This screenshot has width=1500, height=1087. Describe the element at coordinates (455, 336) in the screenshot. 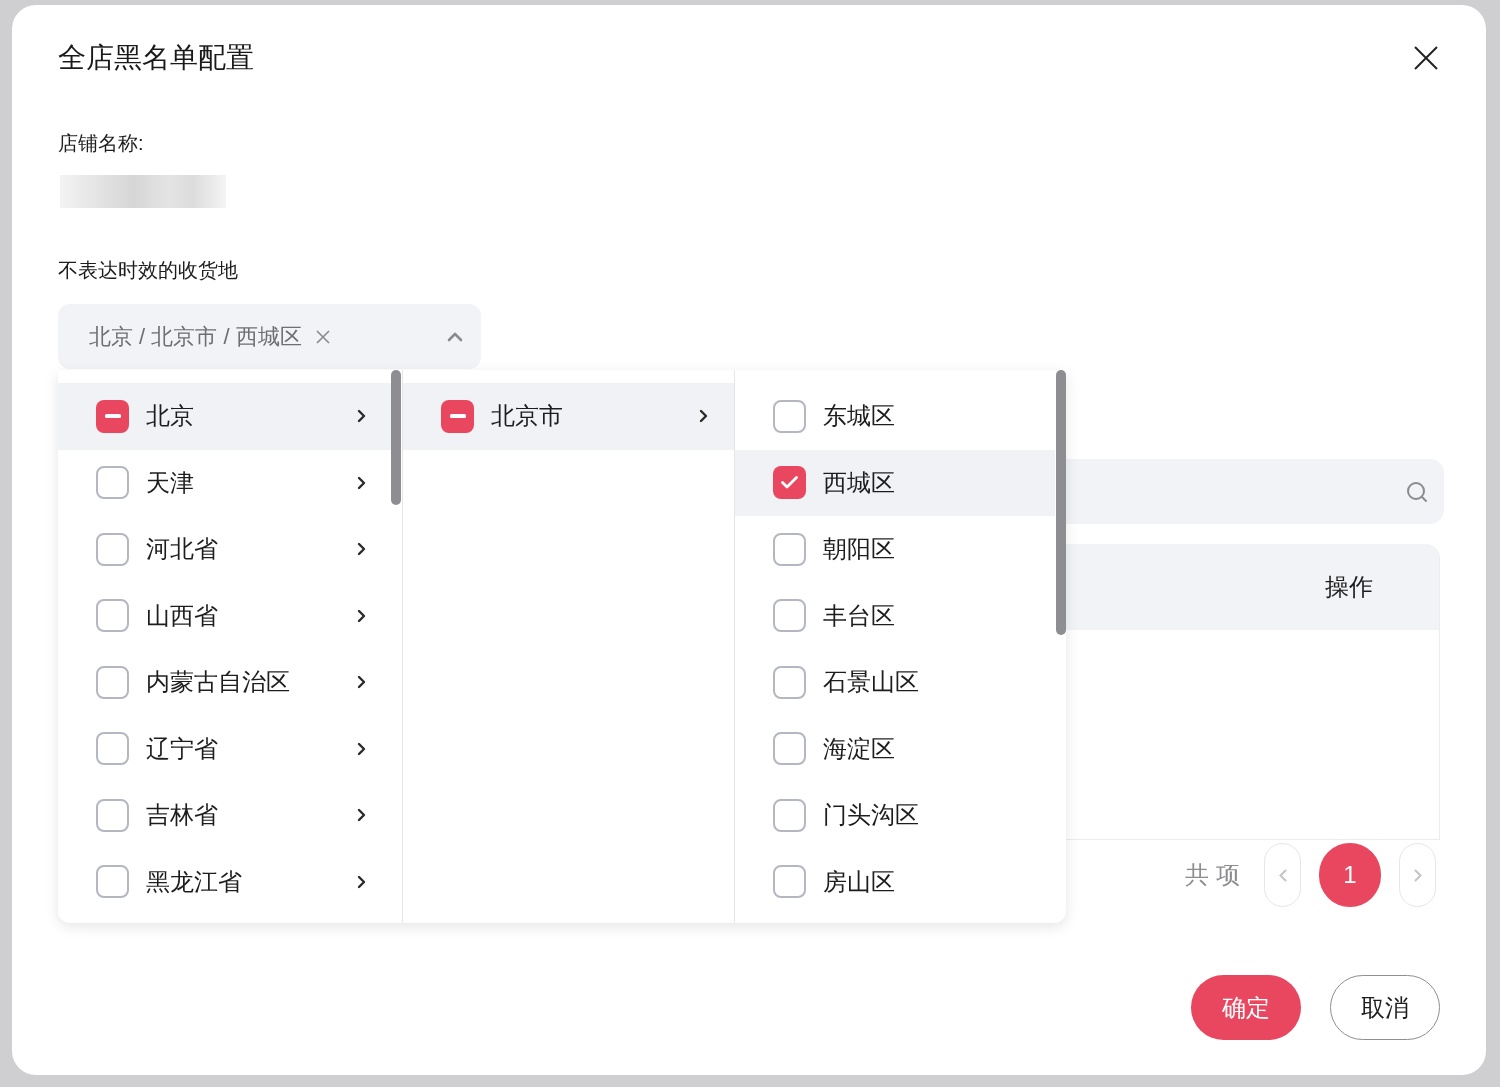

I see `chevron-up-icon` at that location.